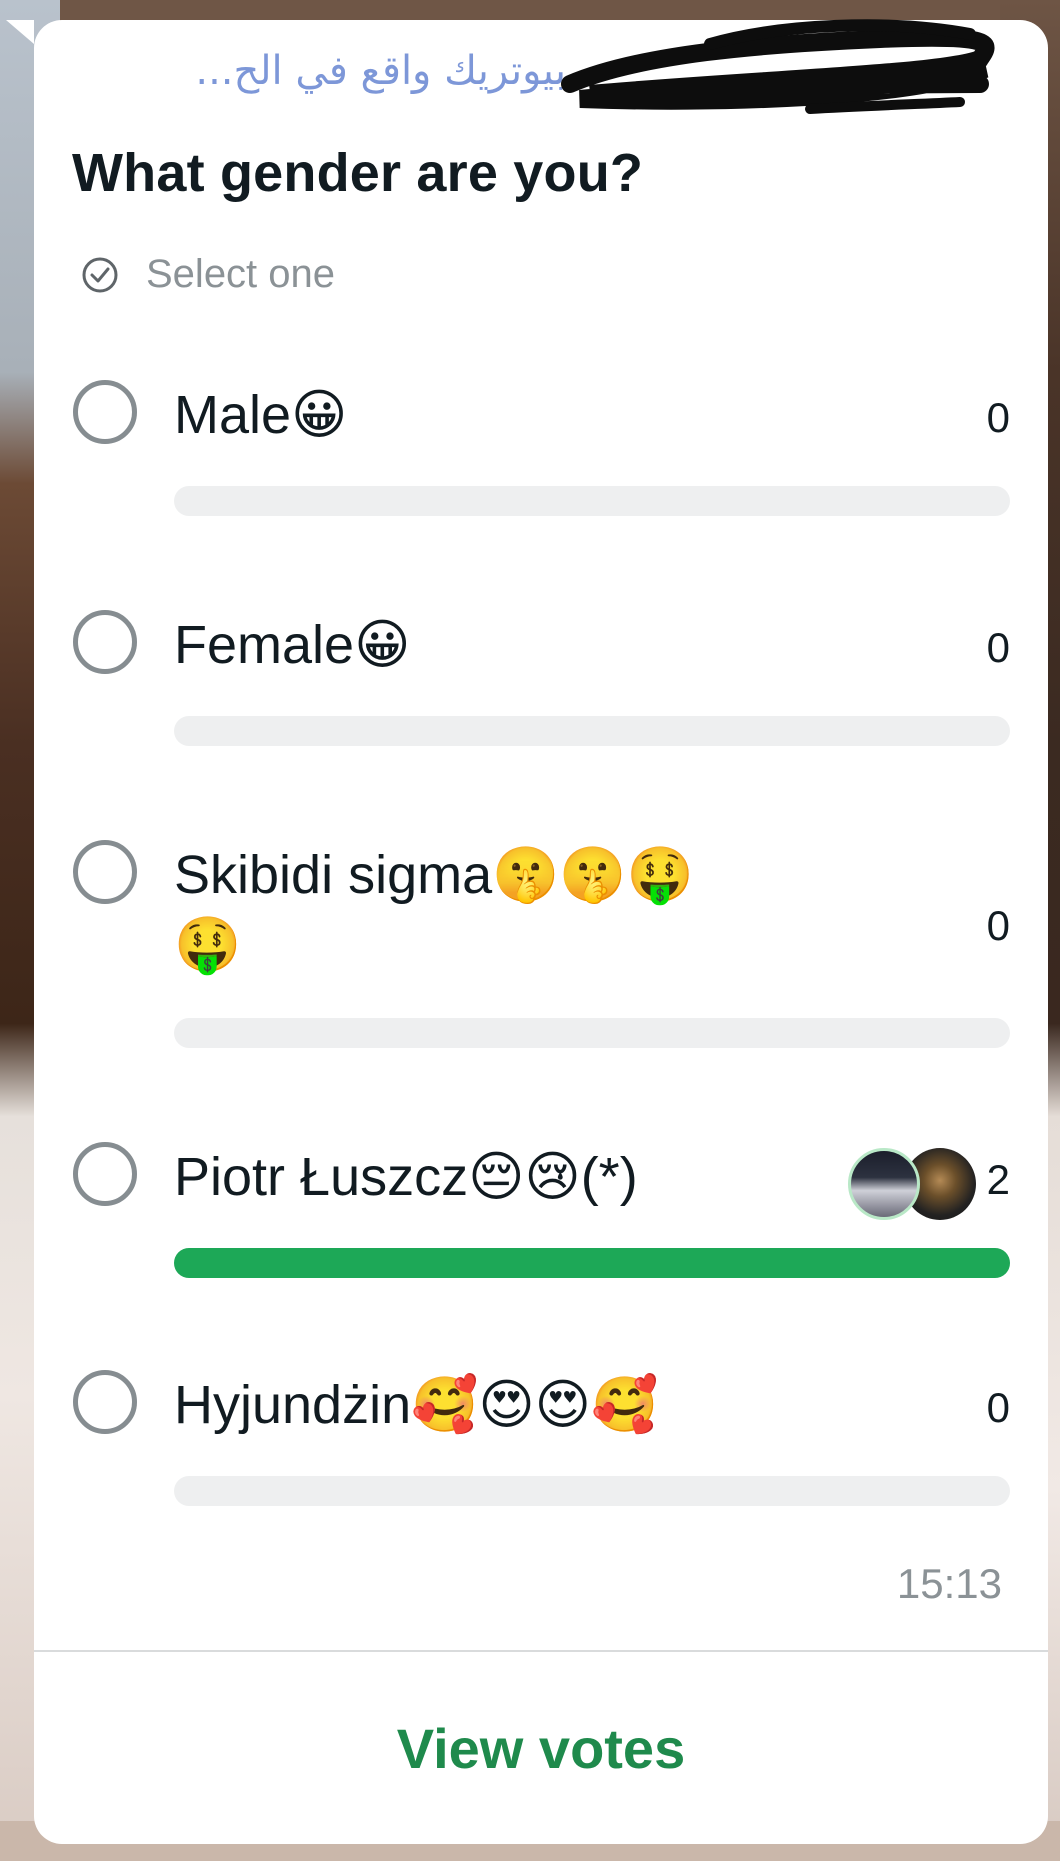 This screenshot has height=1861, width=1060. I want to click on check-circle-icon, so click(100, 274).